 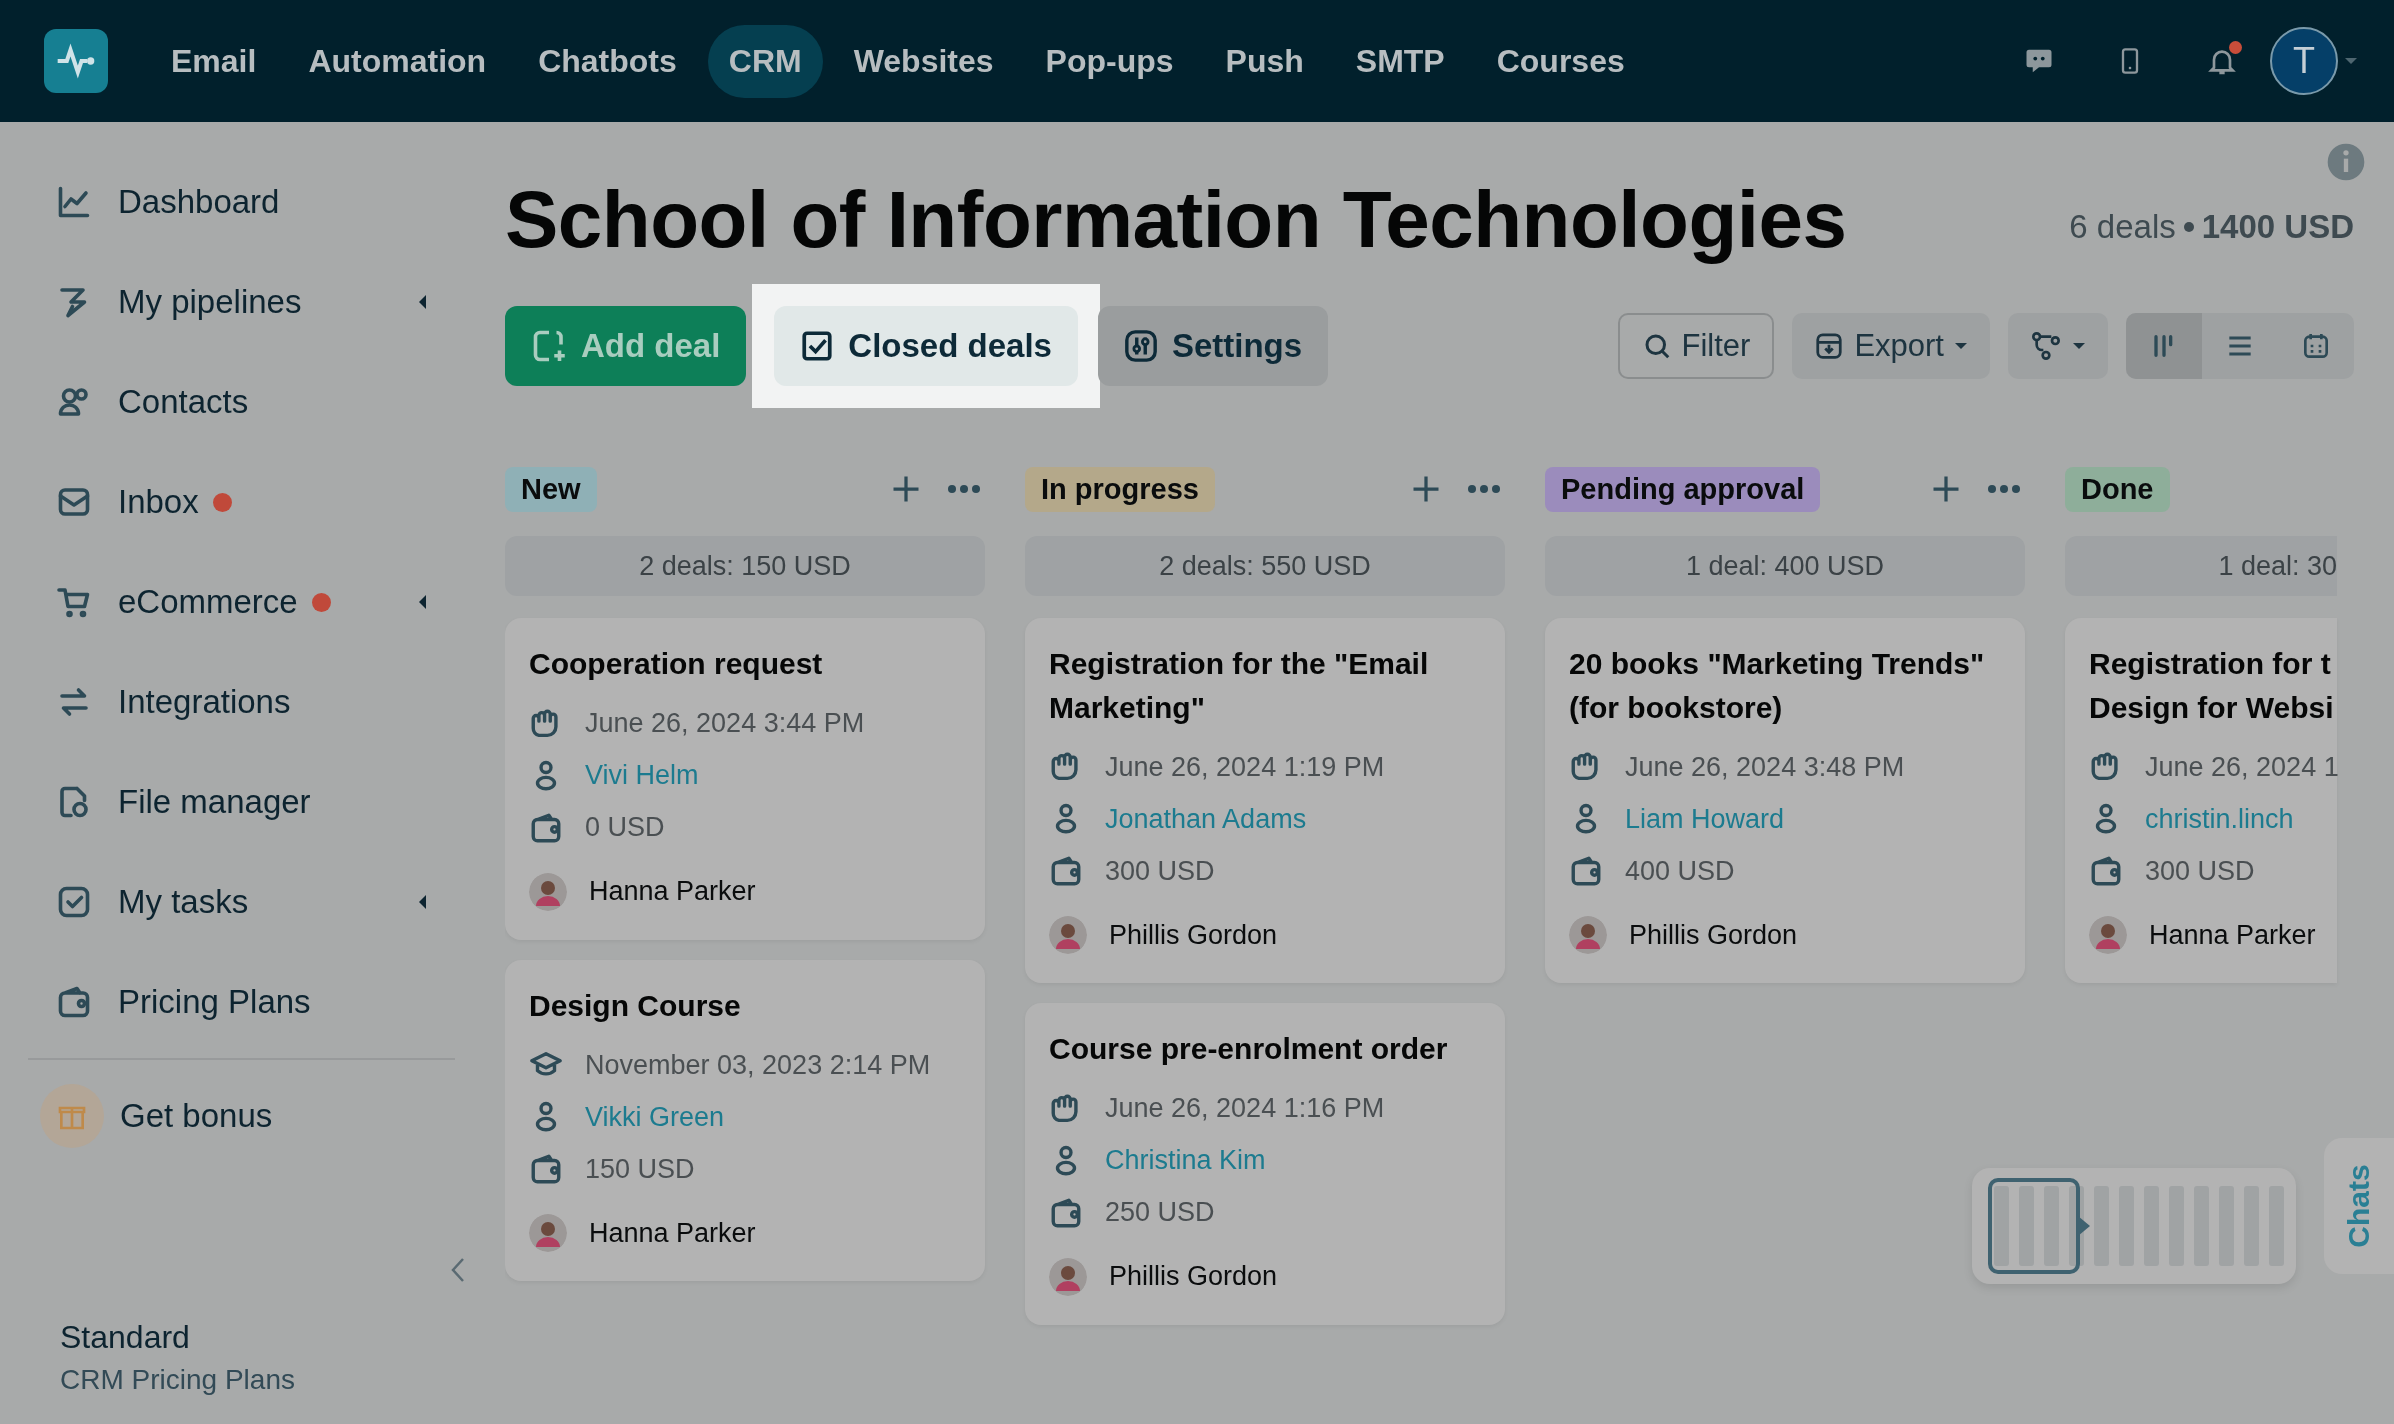 What do you see at coordinates (1265, 800) in the screenshot?
I see `deal-card: Registration for the "Email Marketing" June 26, 2024 1:19 PM Jonathan Adams 300 USD Phillis Gordon` at bounding box center [1265, 800].